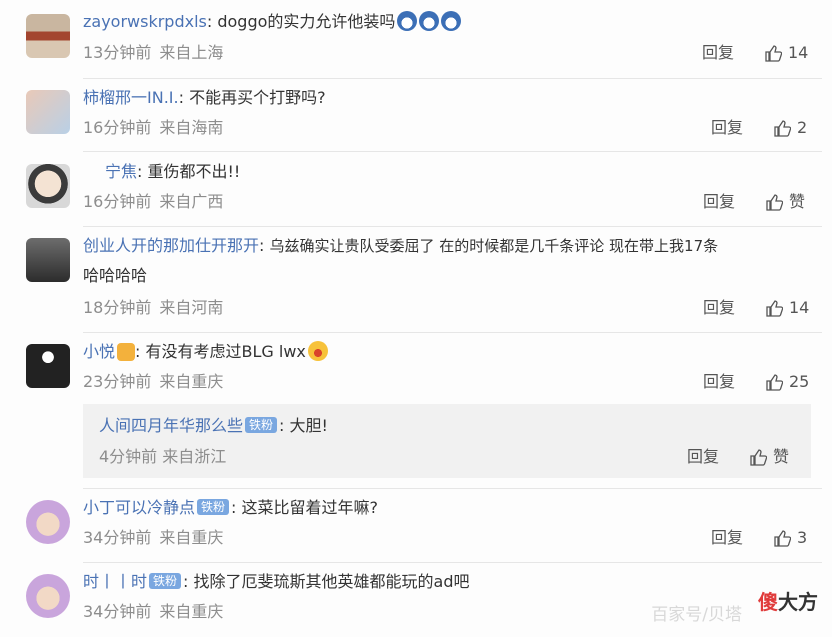  What do you see at coordinates (257, 97) in the screenshot?
I see `comment-text: 不能再买个打野吗?` at bounding box center [257, 97].